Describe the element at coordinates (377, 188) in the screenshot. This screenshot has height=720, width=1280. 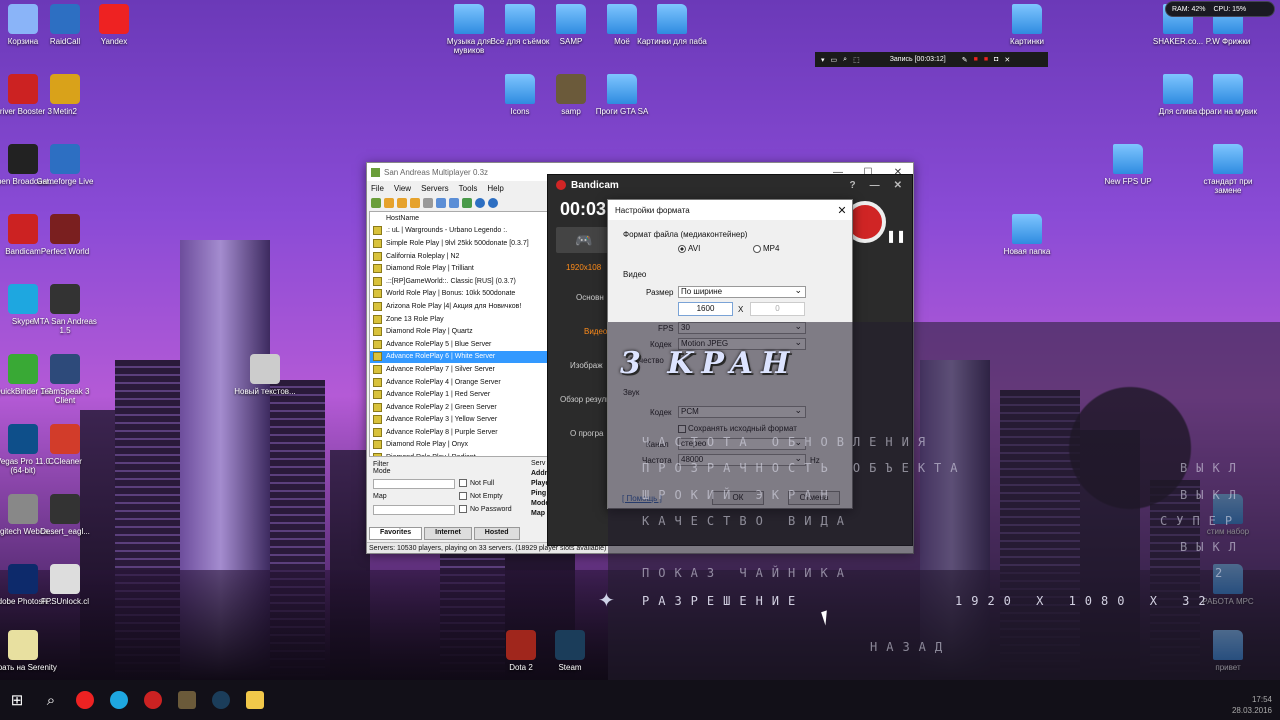
I see `menu-file: File` at that location.